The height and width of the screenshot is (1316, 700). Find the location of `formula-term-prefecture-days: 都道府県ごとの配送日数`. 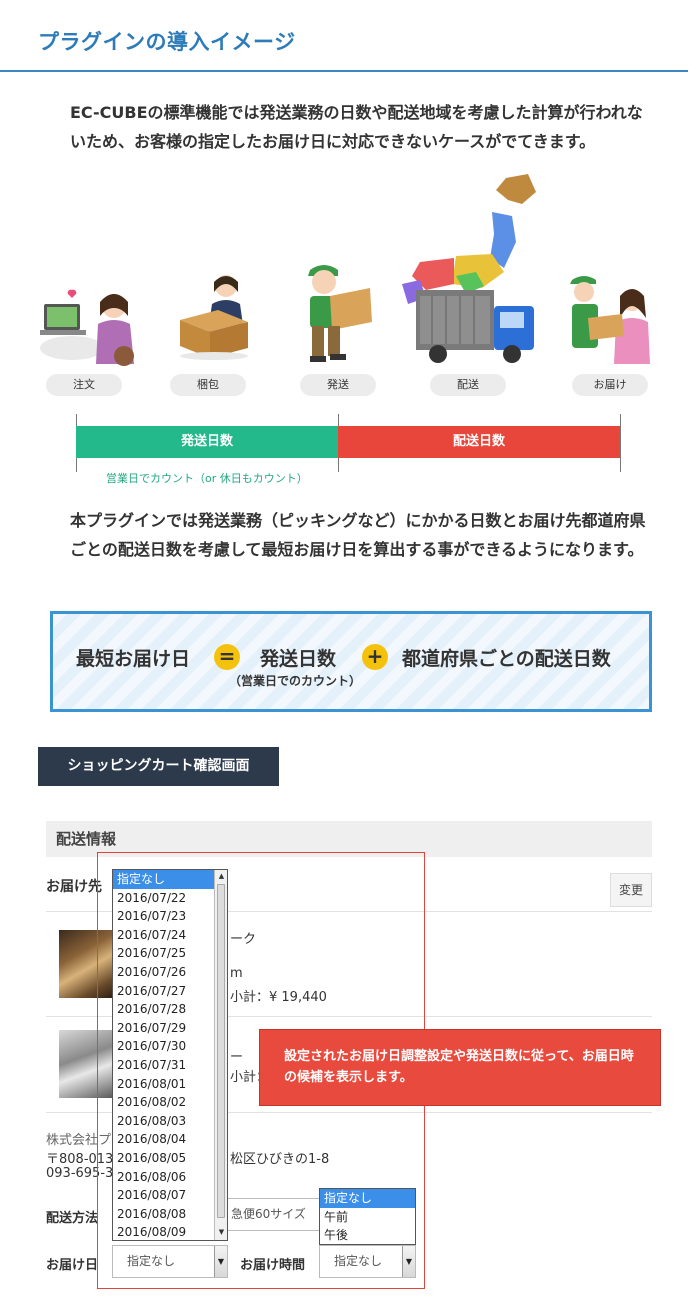

formula-term-prefecture-days: 都道府県ごとの配送日数 is located at coordinates (506, 659).